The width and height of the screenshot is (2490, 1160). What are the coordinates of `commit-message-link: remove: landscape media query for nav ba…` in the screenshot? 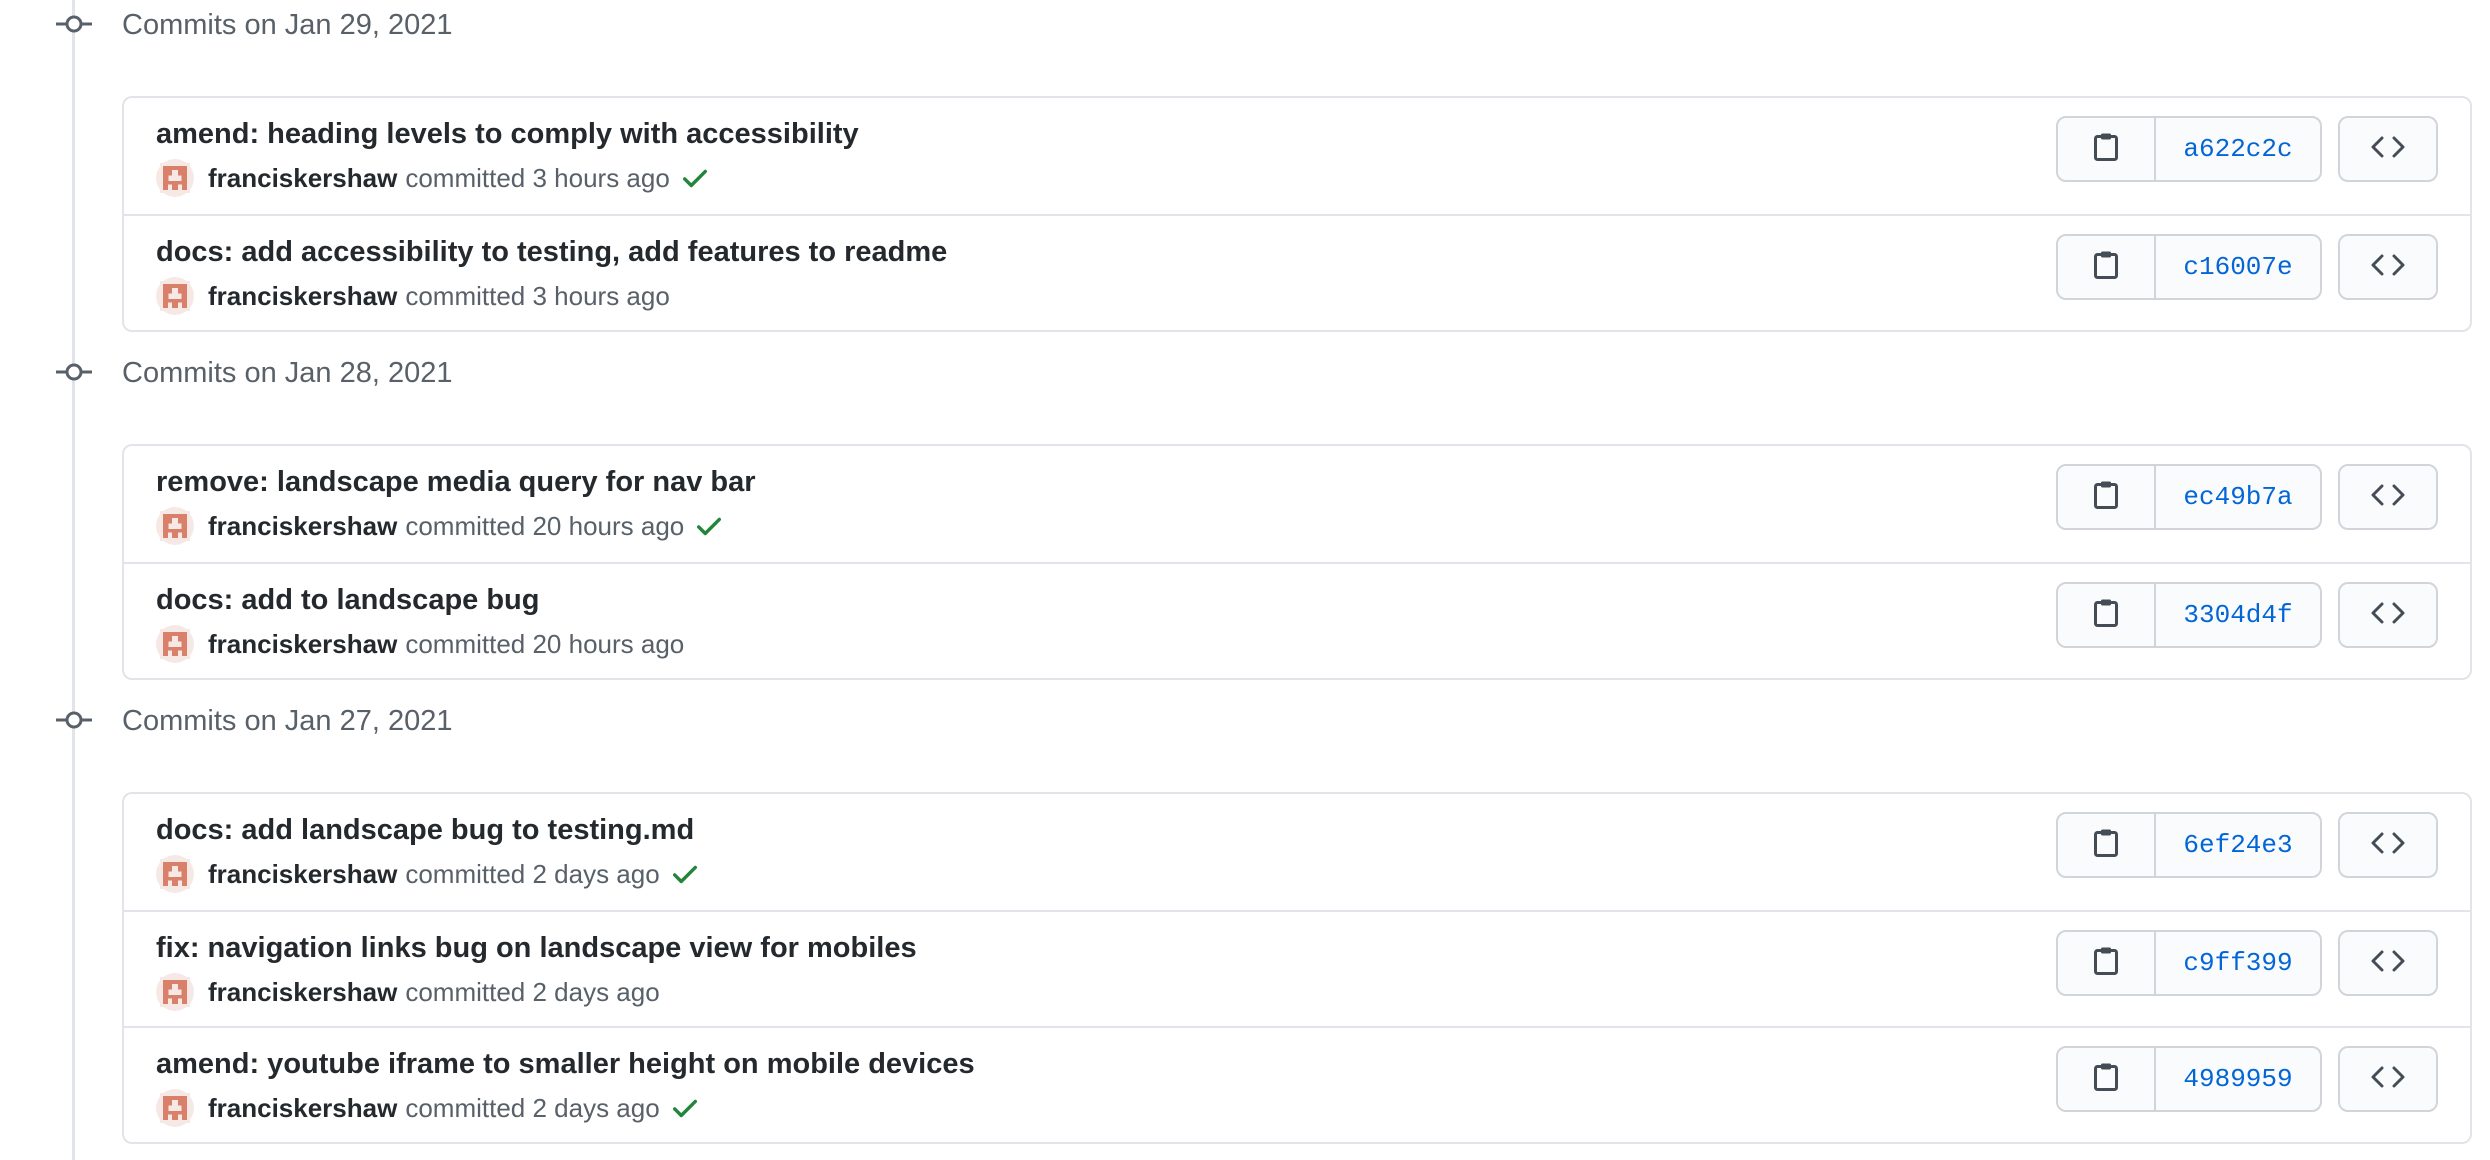 It's located at (456, 482).